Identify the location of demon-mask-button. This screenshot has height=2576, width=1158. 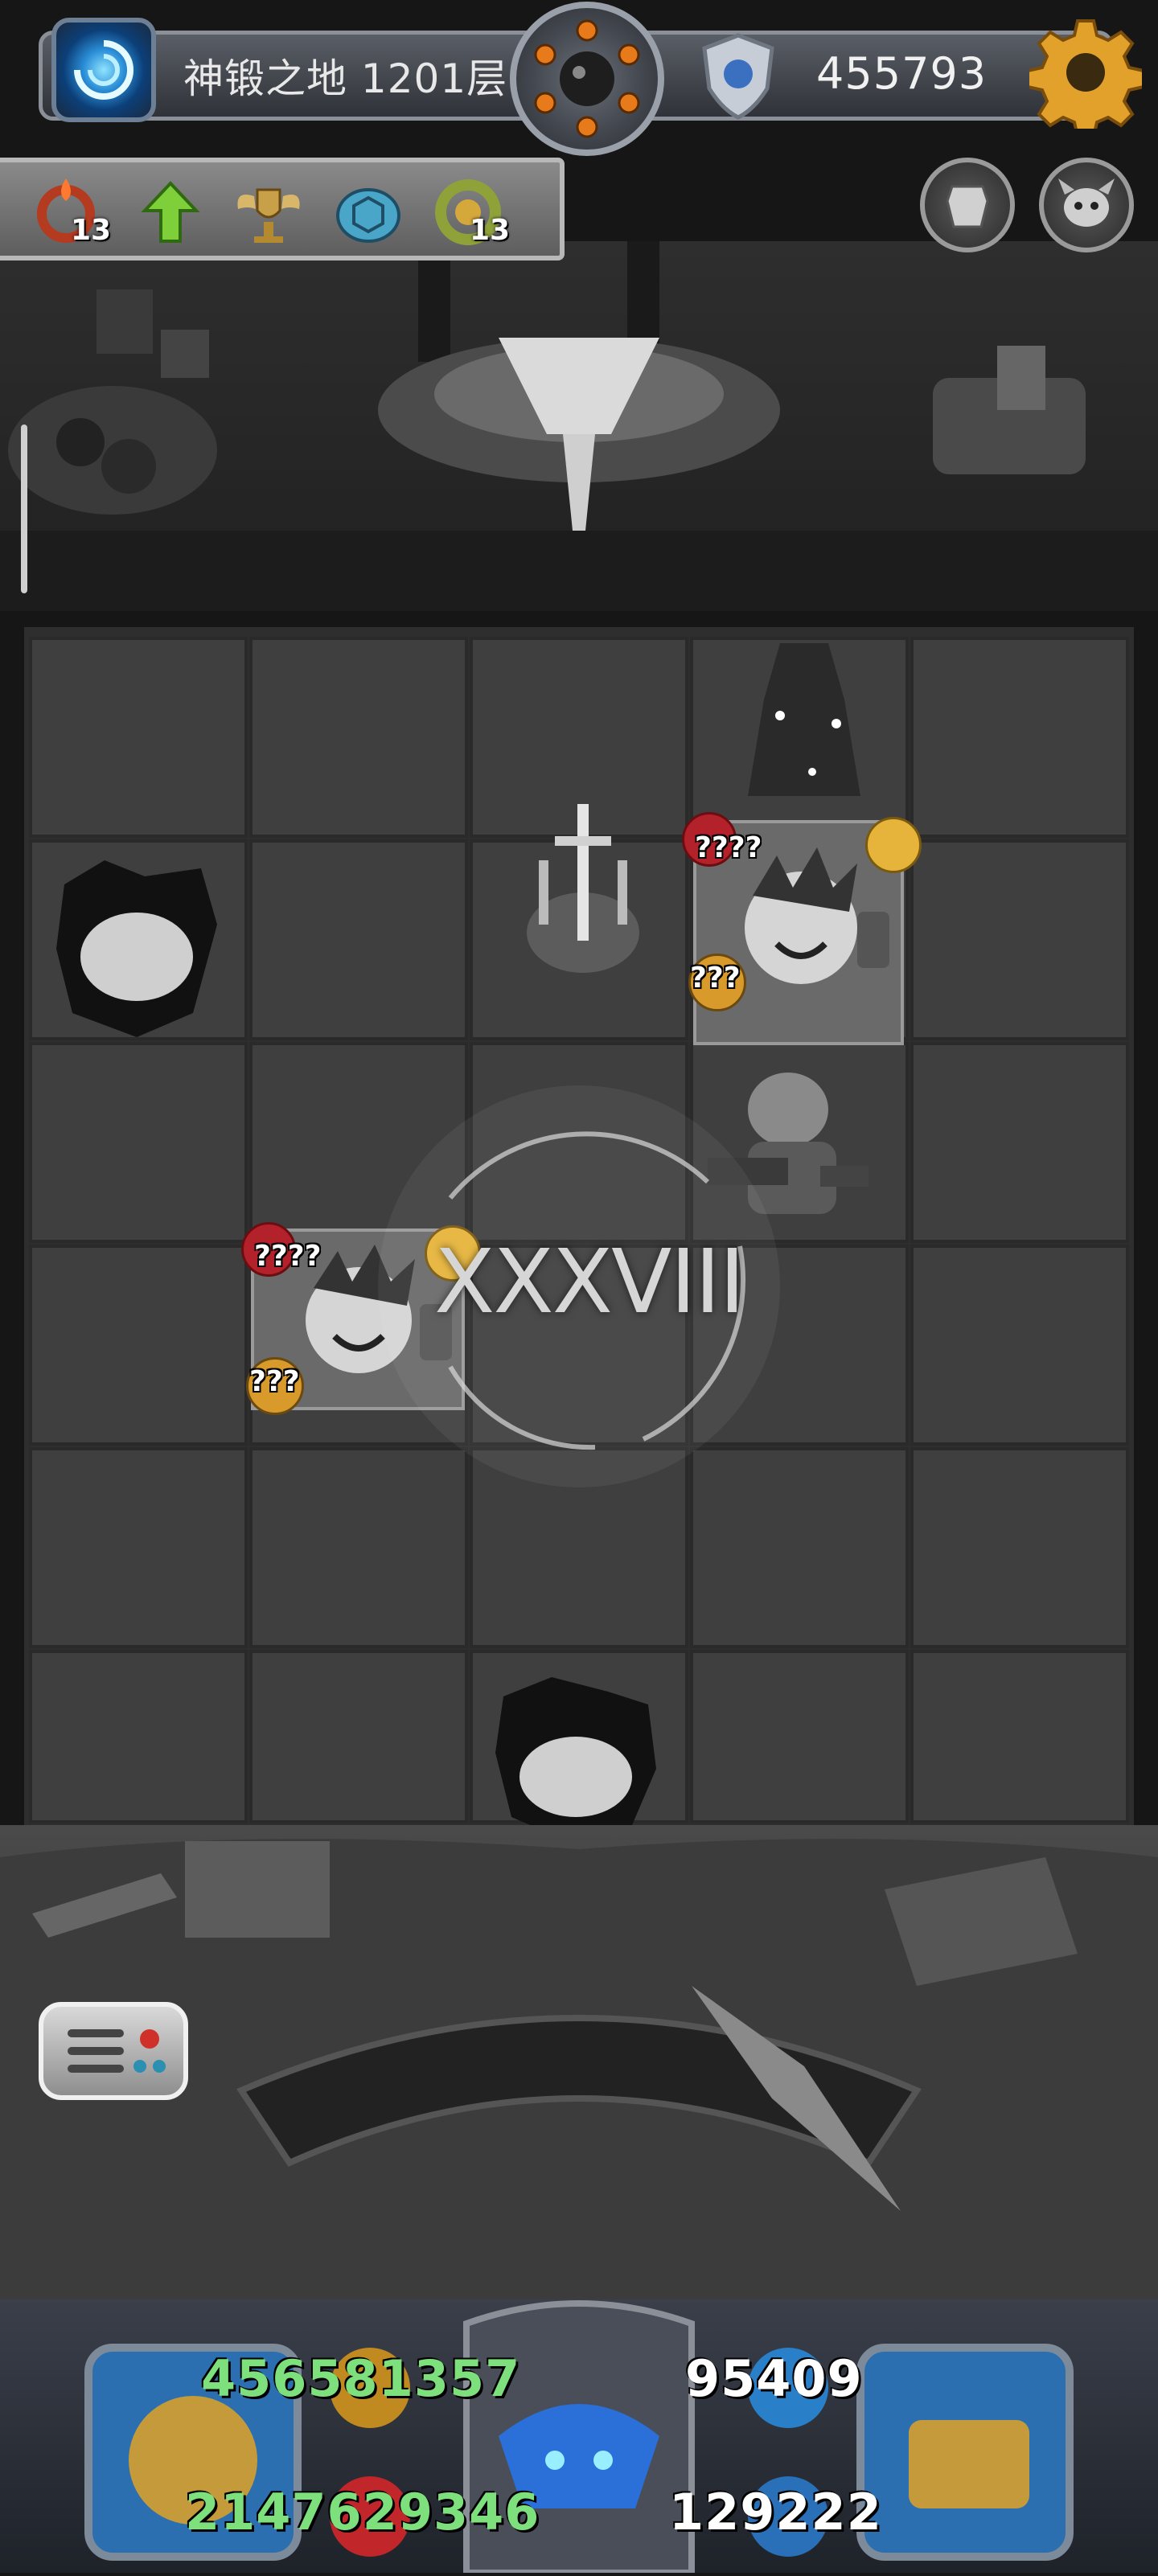
(1086, 205).